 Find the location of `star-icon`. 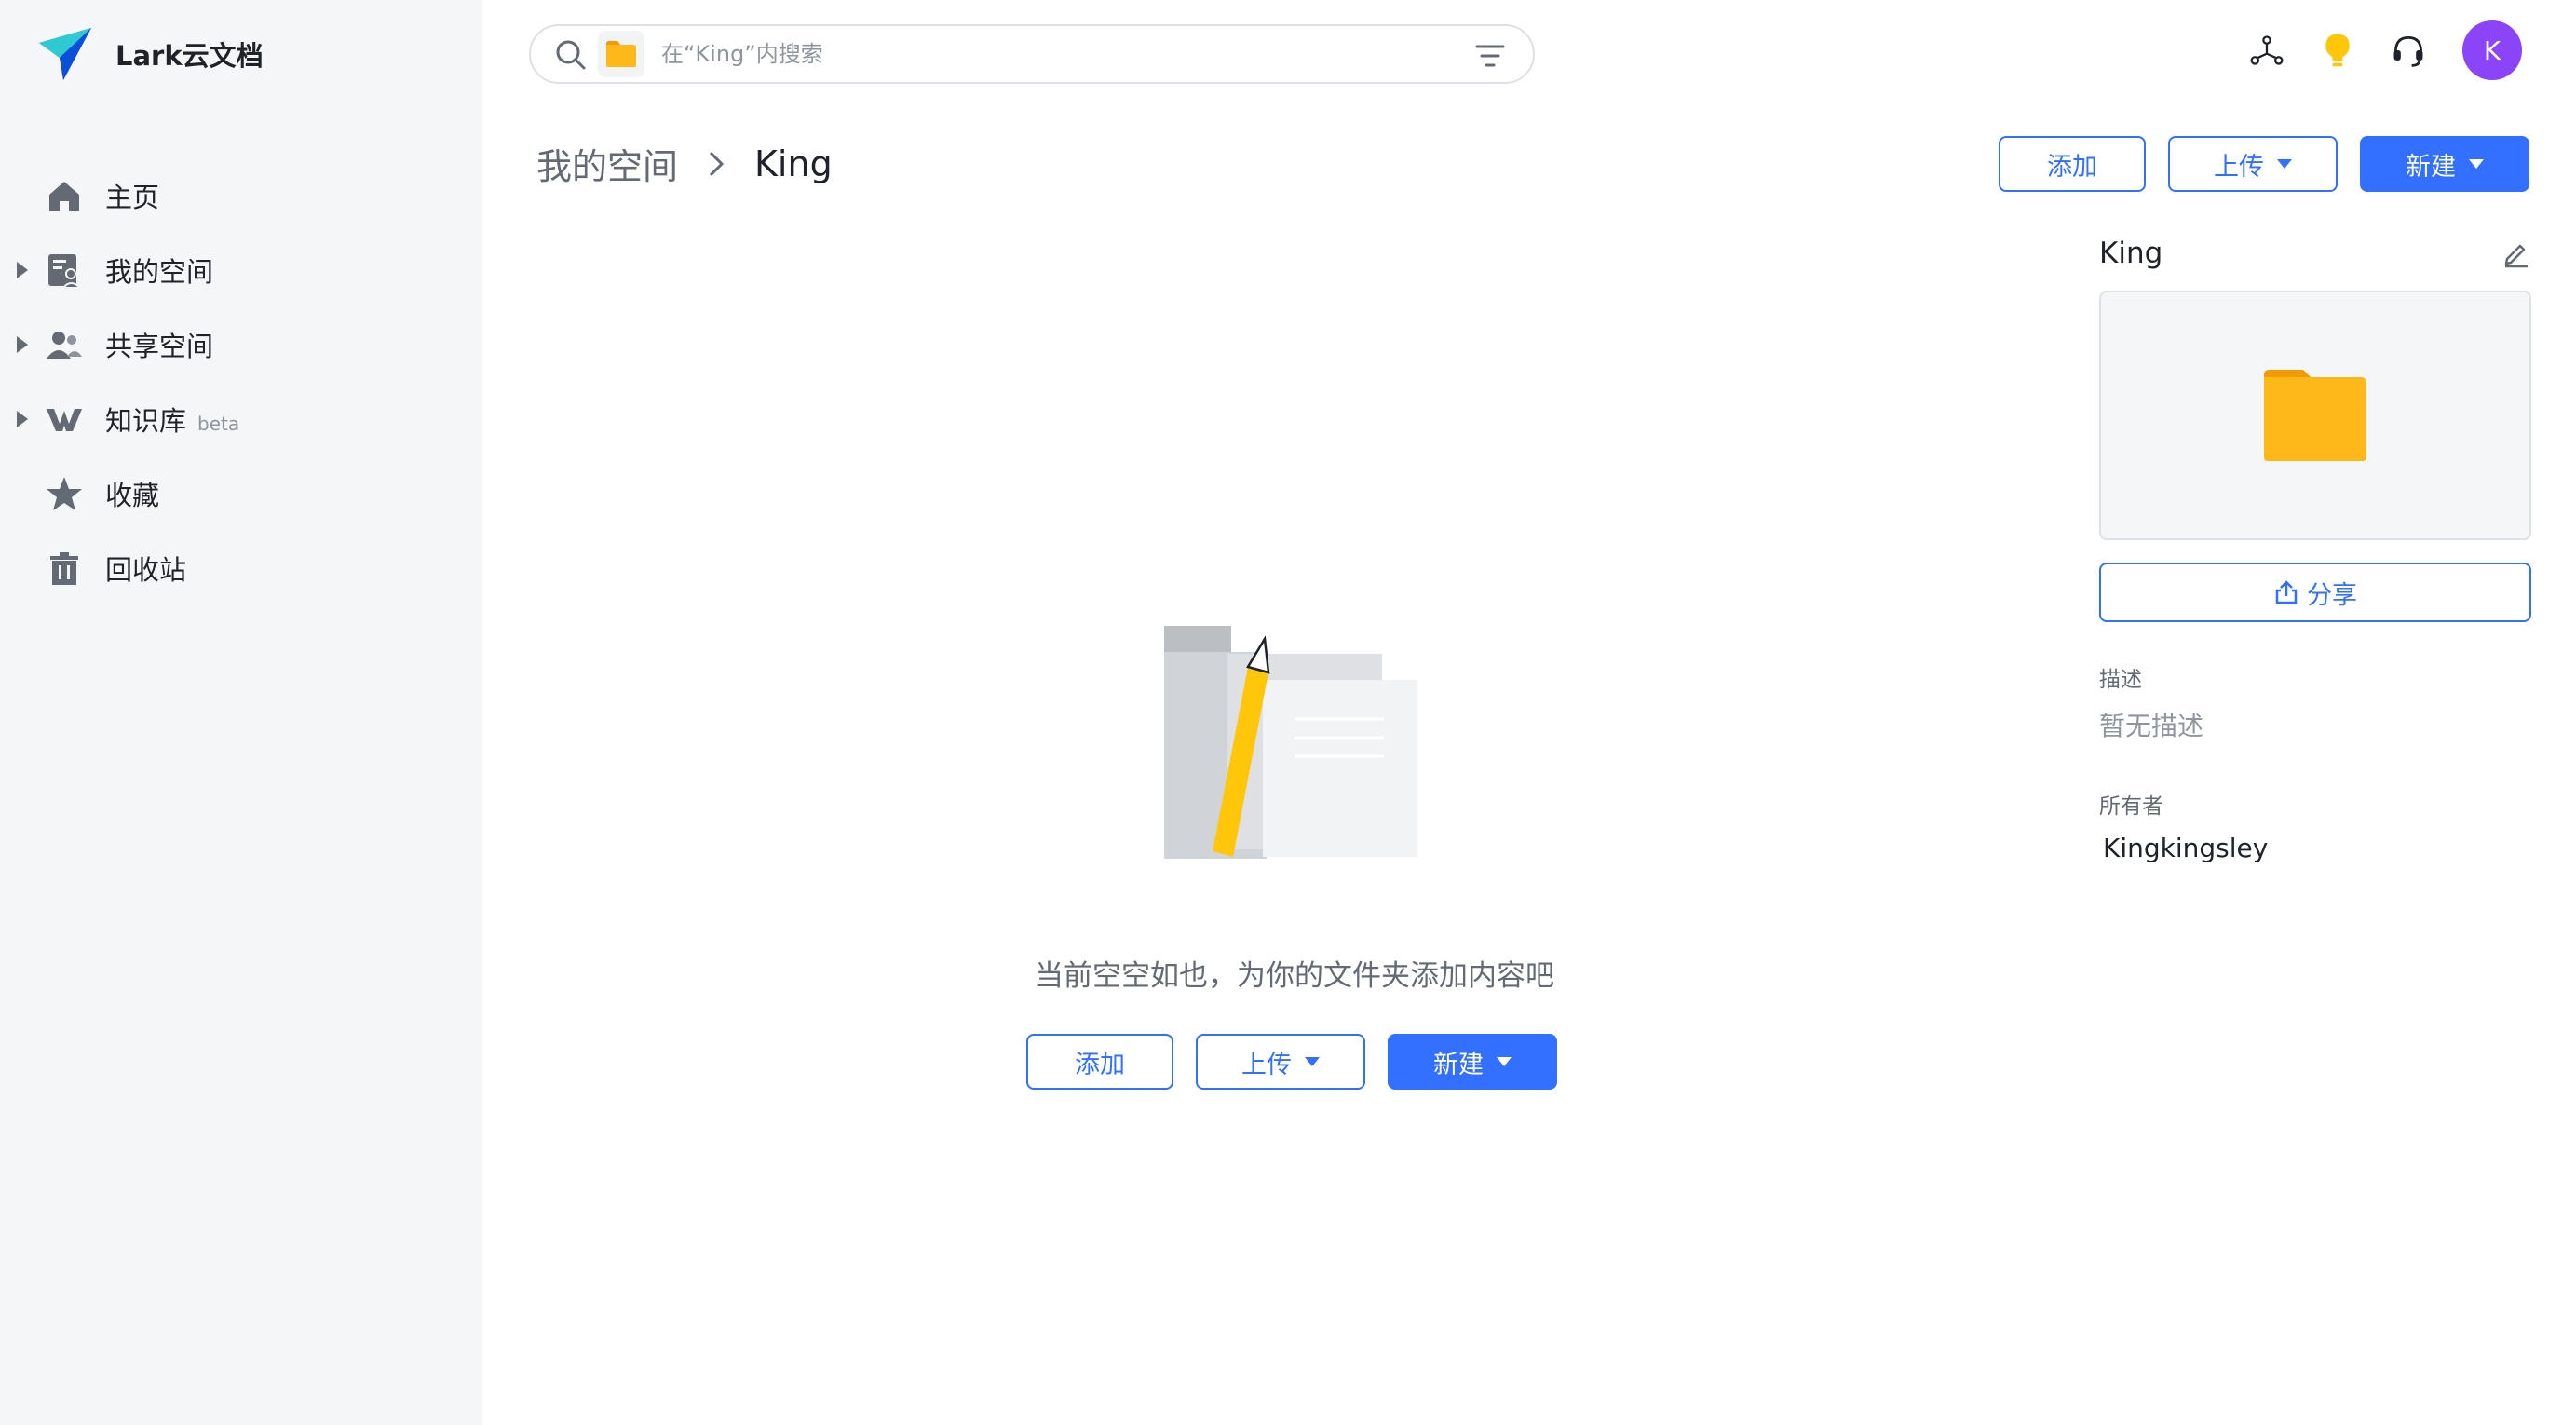

star-icon is located at coordinates (64, 494).